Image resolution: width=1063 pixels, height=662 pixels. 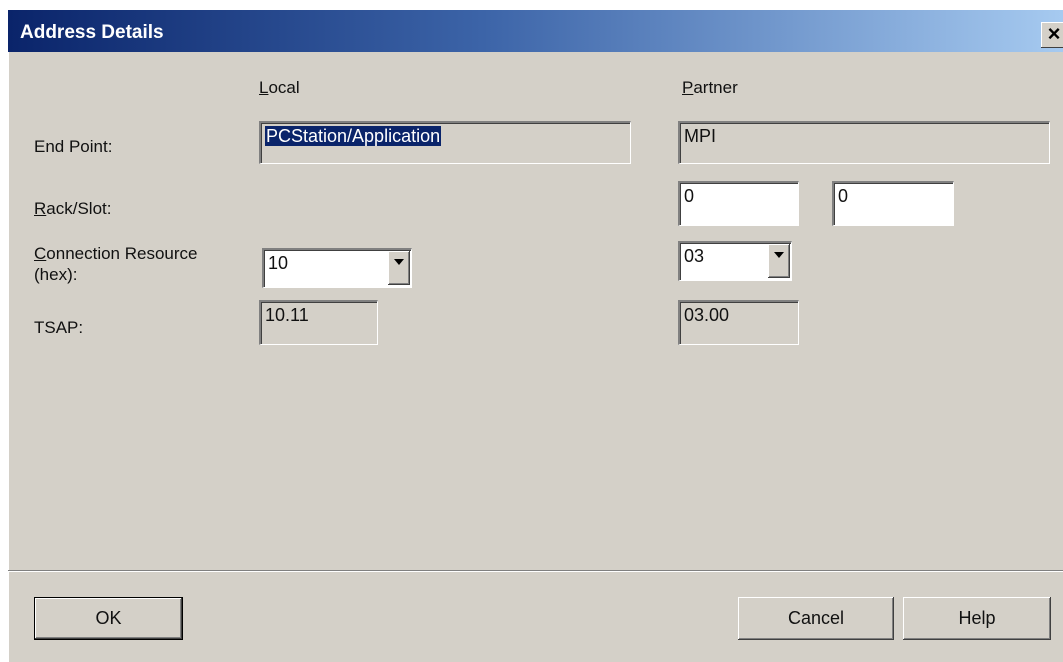 I want to click on connection-resource-label: Connection Resource, so click(x=116, y=254).